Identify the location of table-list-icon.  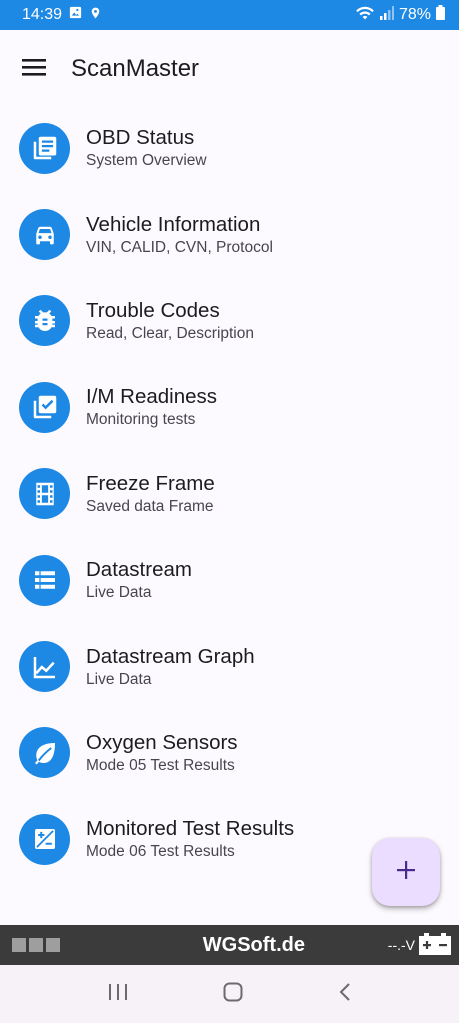
(44, 580).